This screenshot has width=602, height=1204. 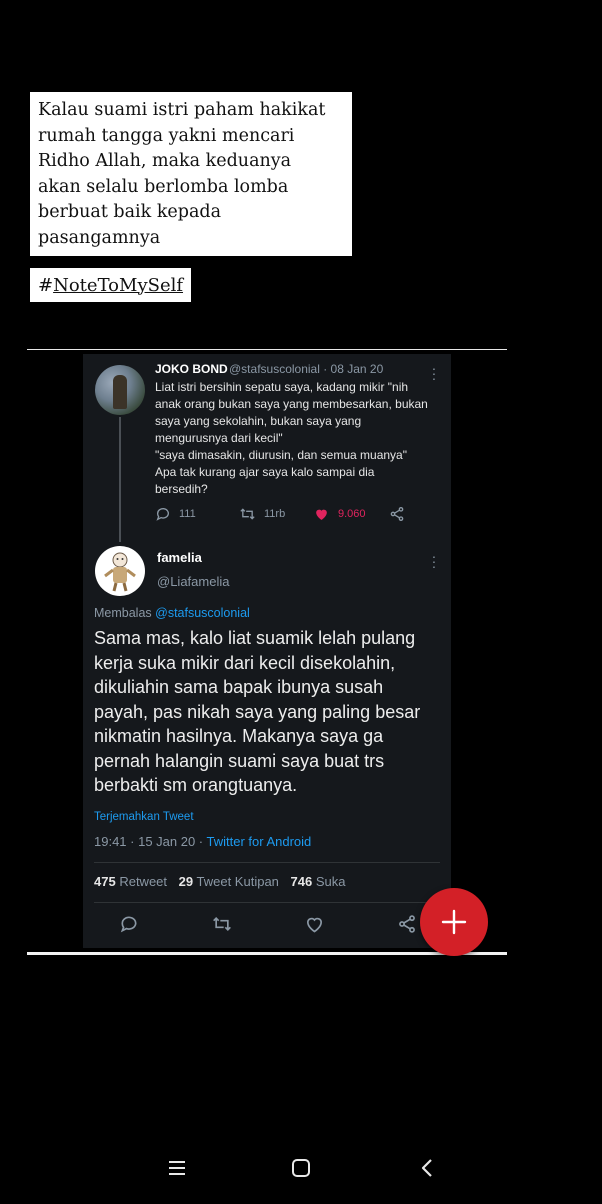 I want to click on tweet2-stats: 475 Retweet 29 Tweet Kutipan 746 Suka, so click(x=224, y=881).